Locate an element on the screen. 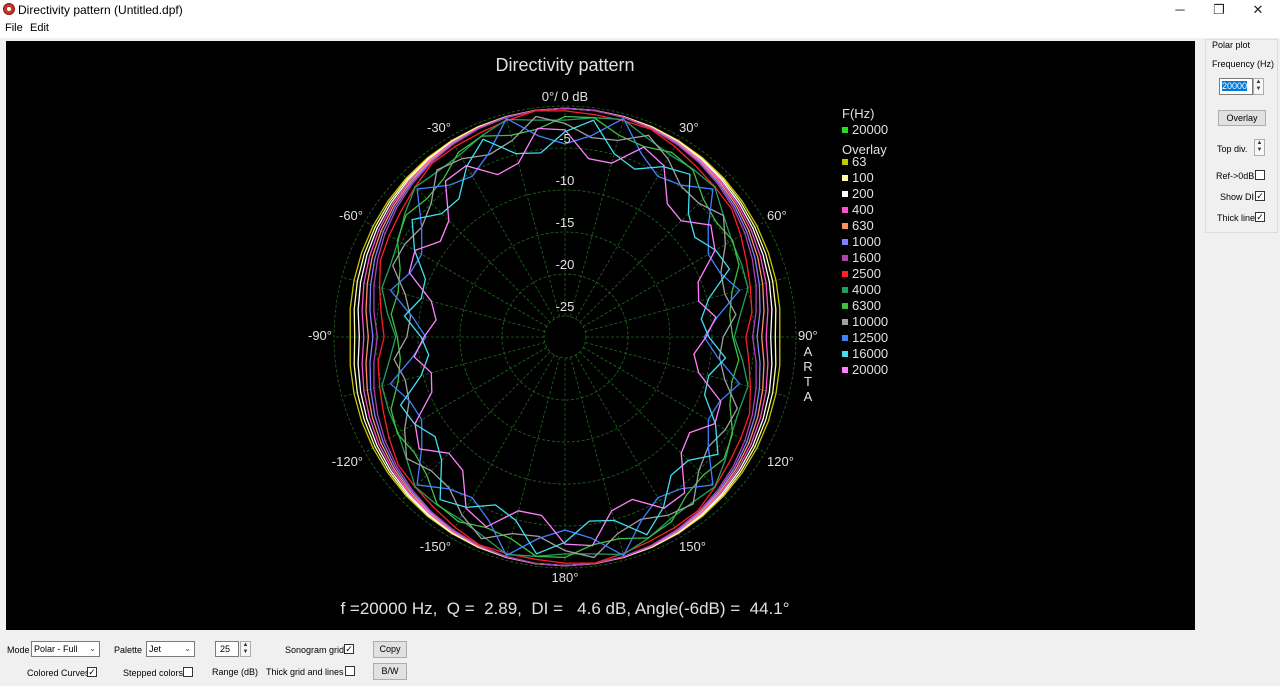 The image size is (1280, 686). legend-label: 1000 is located at coordinates (866, 241).